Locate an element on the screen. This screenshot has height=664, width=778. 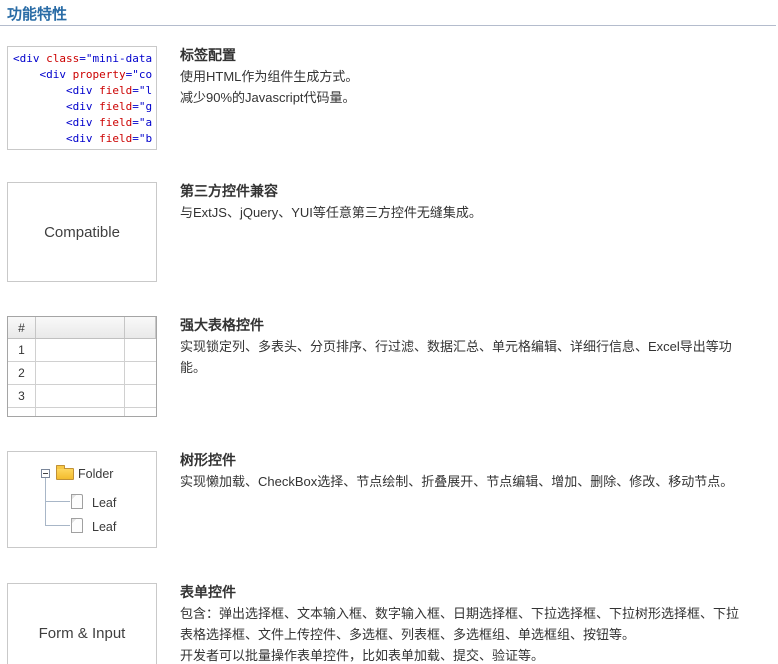
page-title: 功能特性 is located at coordinates (37, 14).